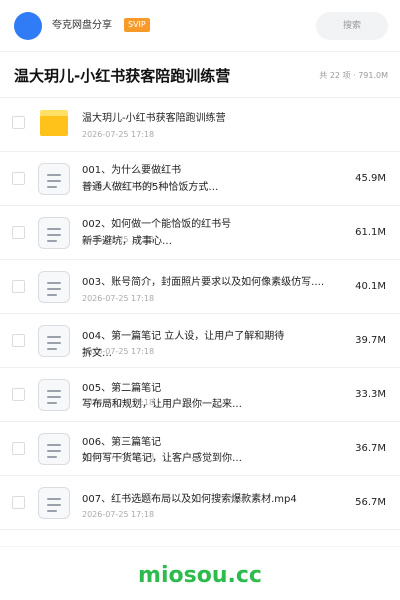 This screenshot has height=600, width=400. What do you see at coordinates (200, 26) in the screenshot?
I see `top-bar: 夸克网盘分享 SVIP 搜索` at bounding box center [200, 26].